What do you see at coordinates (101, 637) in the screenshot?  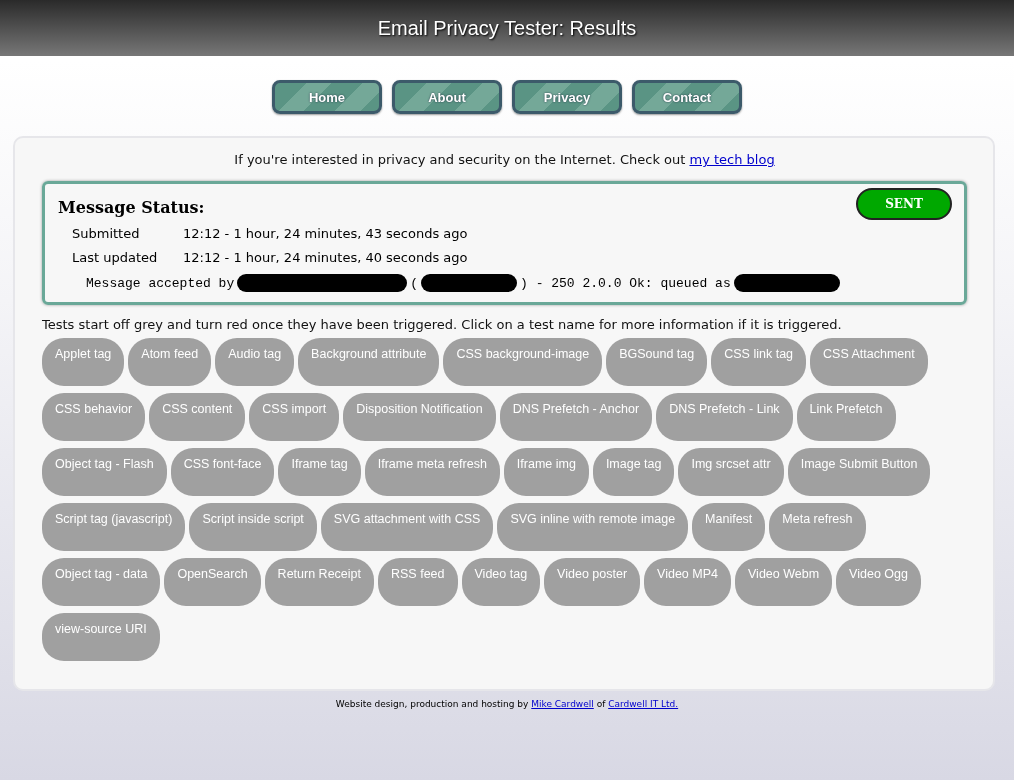 I see `test-button: view-source URI` at bounding box center [101, 637].